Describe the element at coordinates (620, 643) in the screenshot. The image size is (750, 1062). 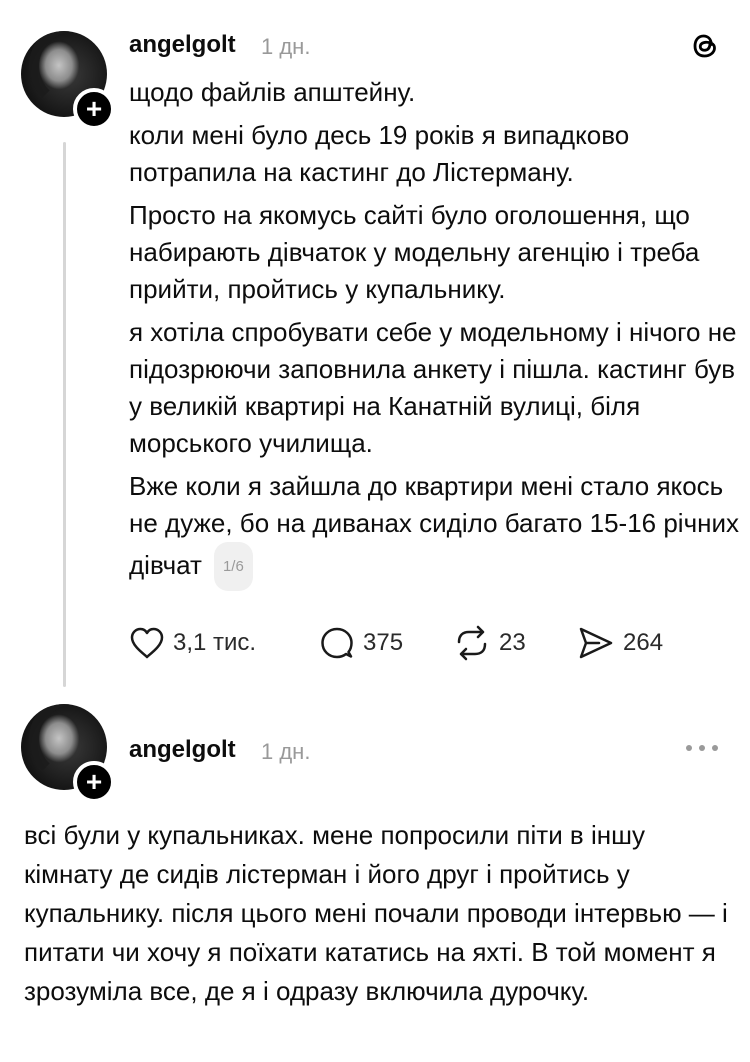
I see `share-button: 264` at that location.